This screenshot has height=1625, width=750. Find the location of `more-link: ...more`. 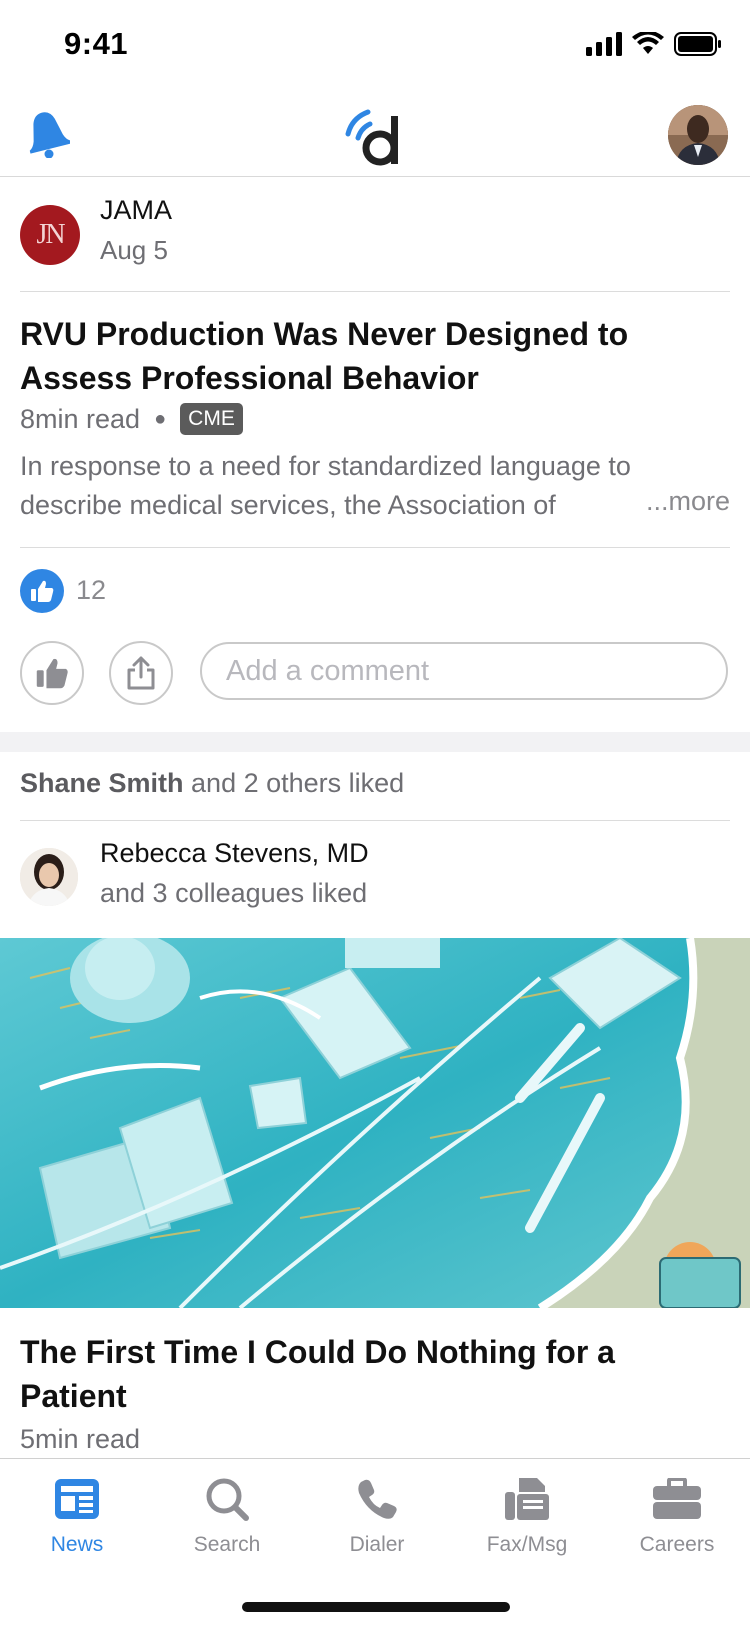

more-link: ...more is located at coordinates (667, 501).